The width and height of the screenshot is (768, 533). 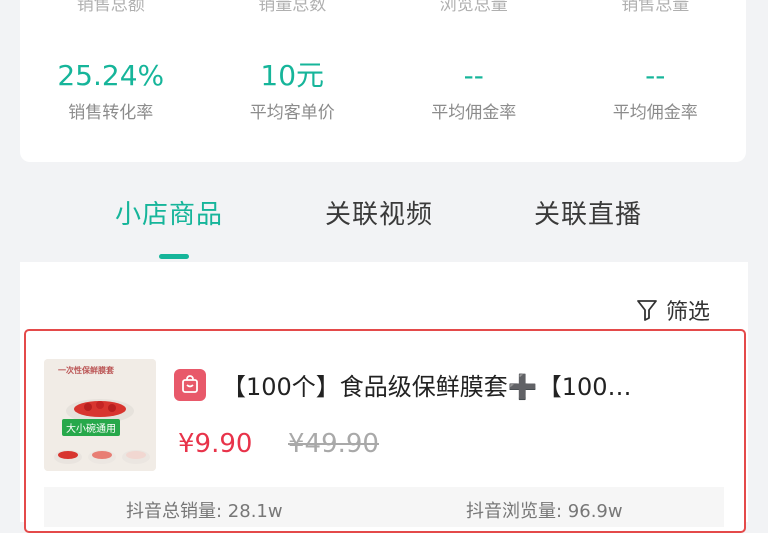 I want to click on stat-item: 销售总额, so click(x=111, y=7).